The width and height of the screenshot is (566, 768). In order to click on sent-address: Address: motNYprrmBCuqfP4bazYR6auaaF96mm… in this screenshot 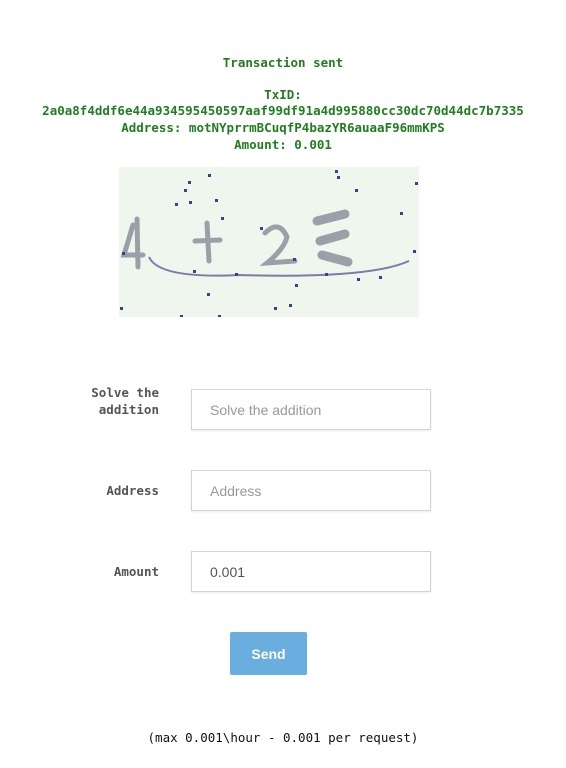, I will do `click(283, 127)`.